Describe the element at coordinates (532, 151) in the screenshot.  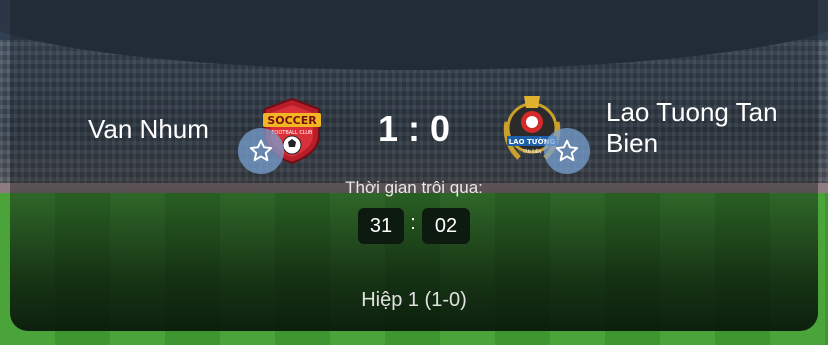
I see `svg-text: TÂN BIÊN` at that location.